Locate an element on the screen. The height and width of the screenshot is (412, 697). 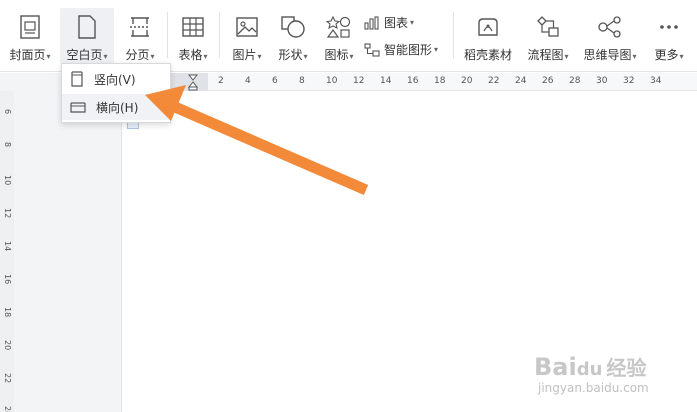
cover-page-label: 封面页 is located at coordinates (27, 55).